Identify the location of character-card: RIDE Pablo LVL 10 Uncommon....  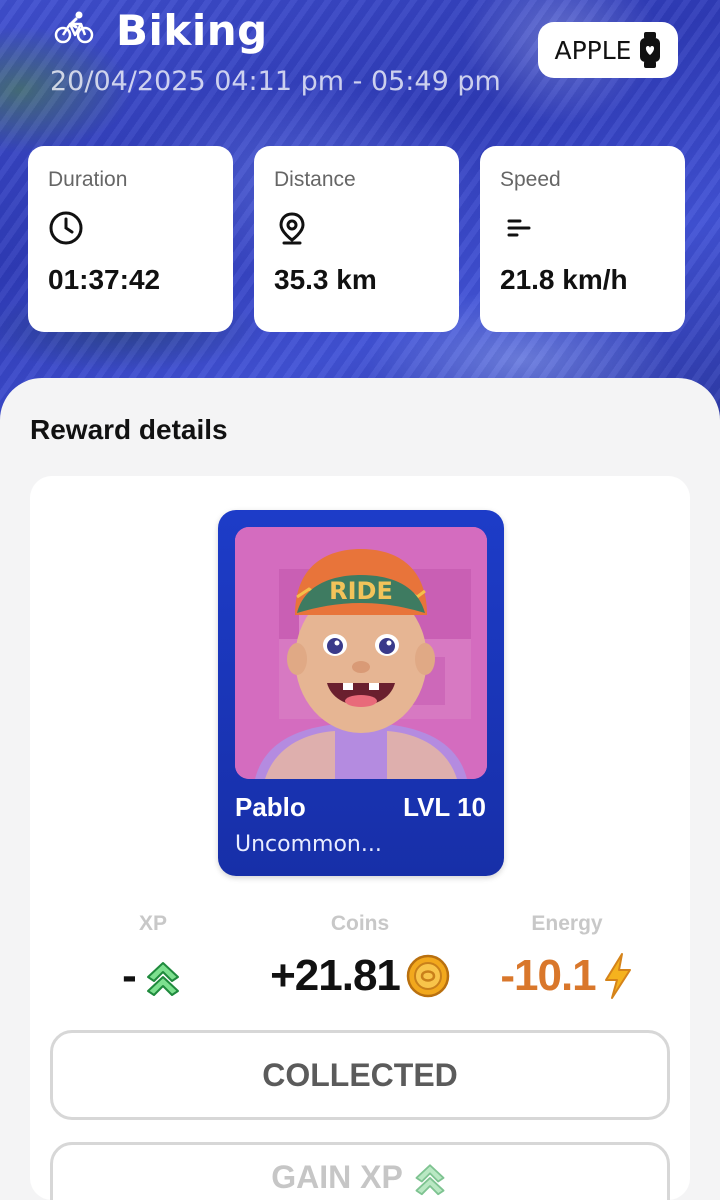
(361, 693).